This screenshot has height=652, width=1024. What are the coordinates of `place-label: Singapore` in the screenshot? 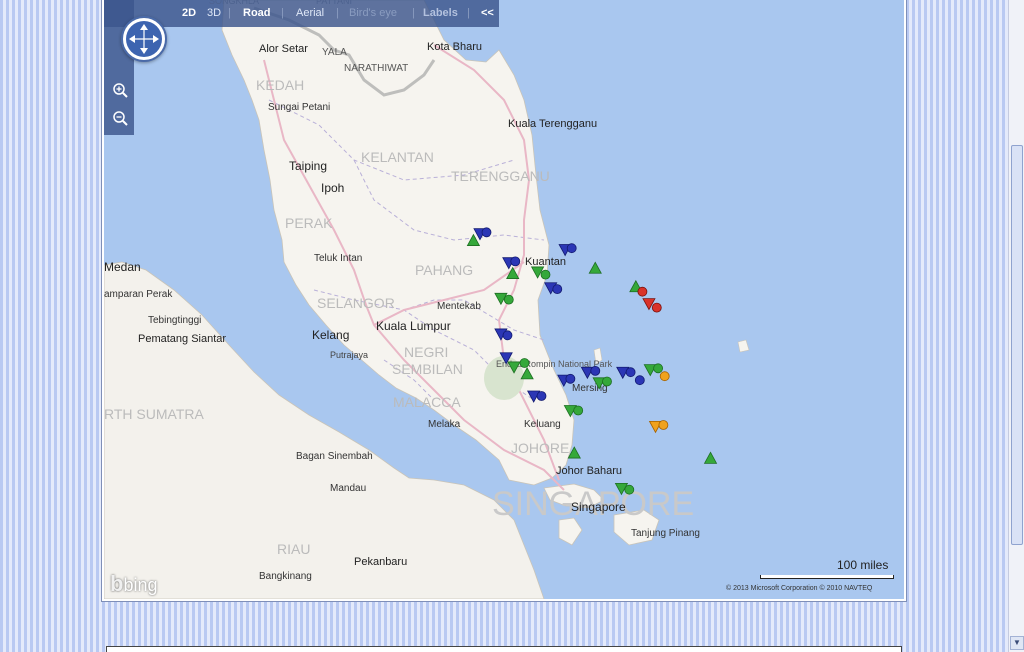 It's located at (598, 507).